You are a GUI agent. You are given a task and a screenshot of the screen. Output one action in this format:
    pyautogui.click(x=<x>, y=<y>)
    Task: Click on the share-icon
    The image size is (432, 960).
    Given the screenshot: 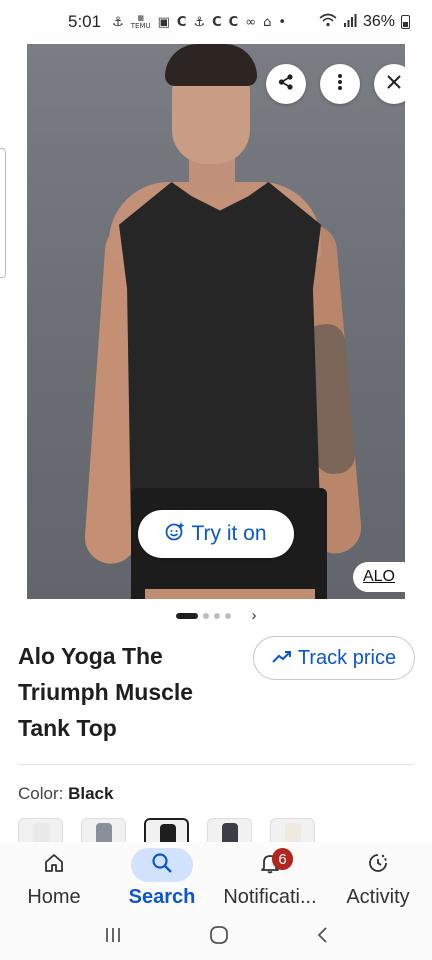 What is the action you would take?
    pyautogui.click(x=286, y=84)
    